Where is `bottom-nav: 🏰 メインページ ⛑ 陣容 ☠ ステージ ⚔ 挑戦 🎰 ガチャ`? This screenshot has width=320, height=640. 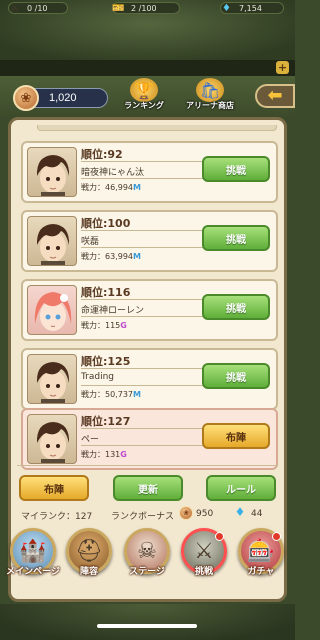
bottom-nav: 🏰 メインページ ⛑ 陣容 ☠ ステージ ⚔ 挑戦 🎰 ガチャ is located at coordinates (147, 557).